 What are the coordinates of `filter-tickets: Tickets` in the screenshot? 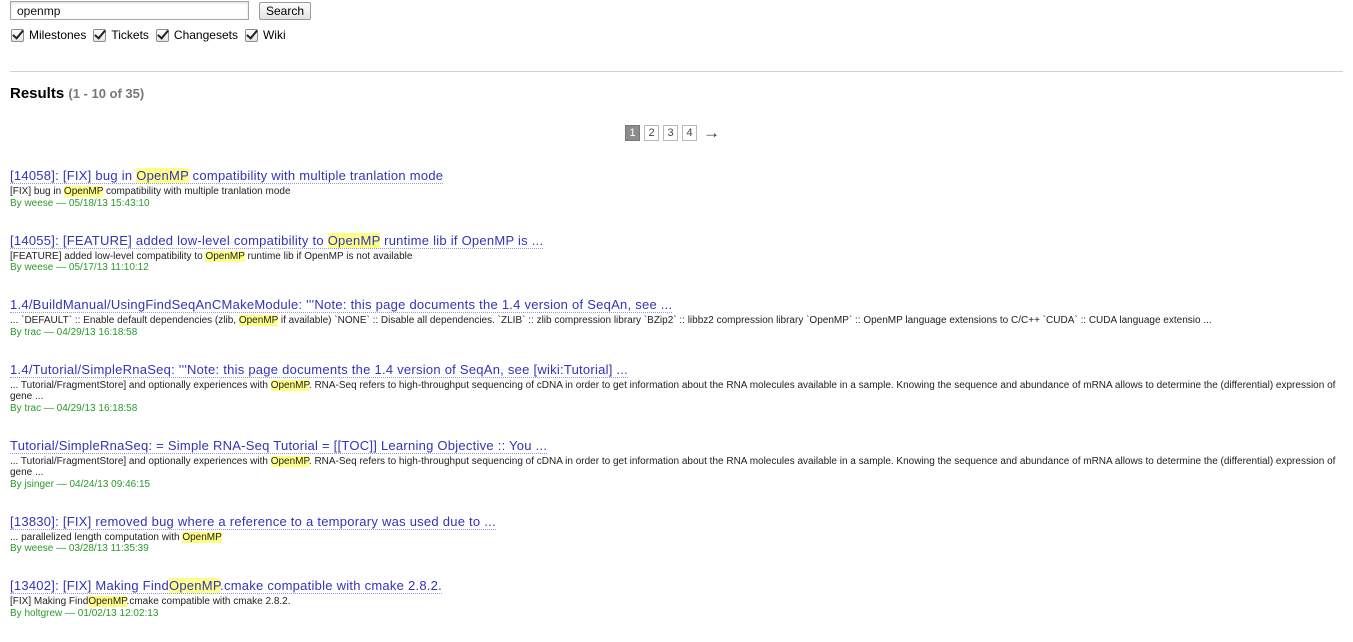 It's located at (121, 35).